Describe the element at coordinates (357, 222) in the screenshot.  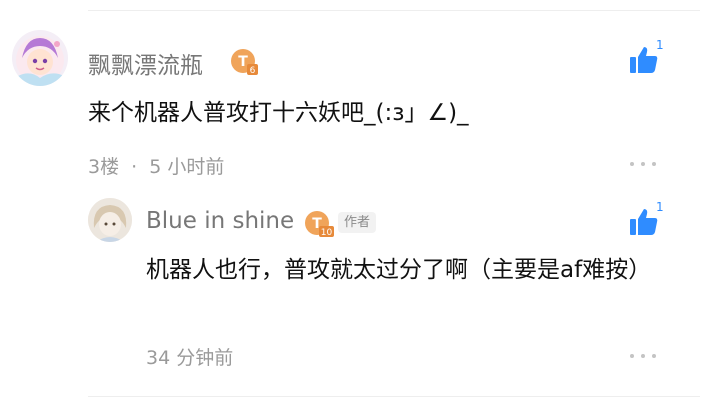
I see `author-tag: 作者` at that location.